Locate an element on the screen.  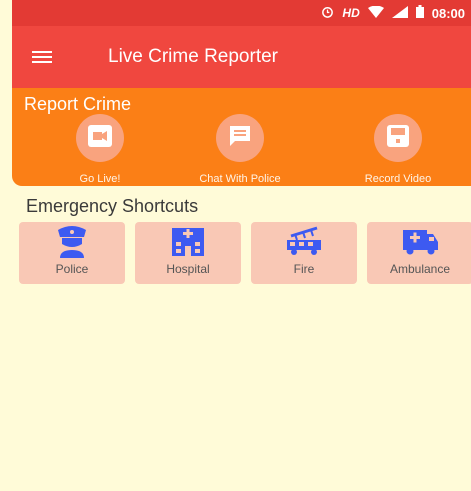
battery-icon is located at coordinates (419, 13).